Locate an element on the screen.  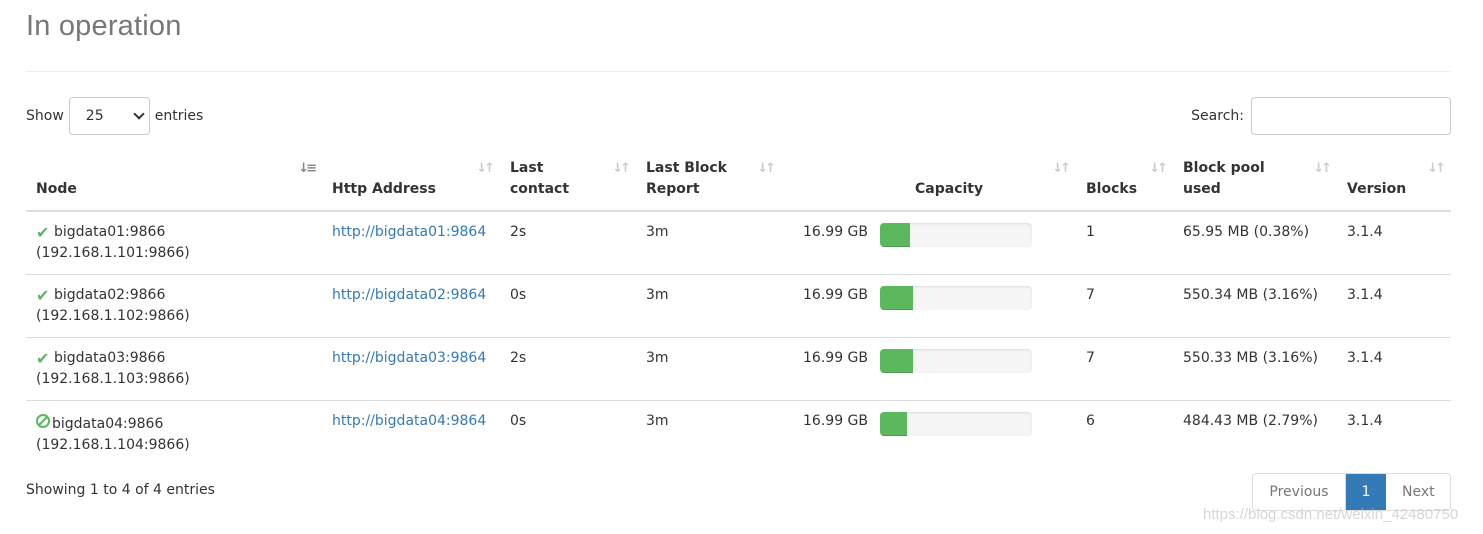
node-ip: (192.168.1.103:9866) is located at coordinates (113, 379).